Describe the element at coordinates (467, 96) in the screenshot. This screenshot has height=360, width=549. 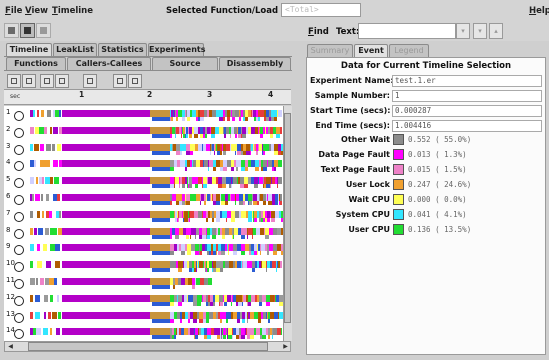
I see `event-field-value: 1` at that location.